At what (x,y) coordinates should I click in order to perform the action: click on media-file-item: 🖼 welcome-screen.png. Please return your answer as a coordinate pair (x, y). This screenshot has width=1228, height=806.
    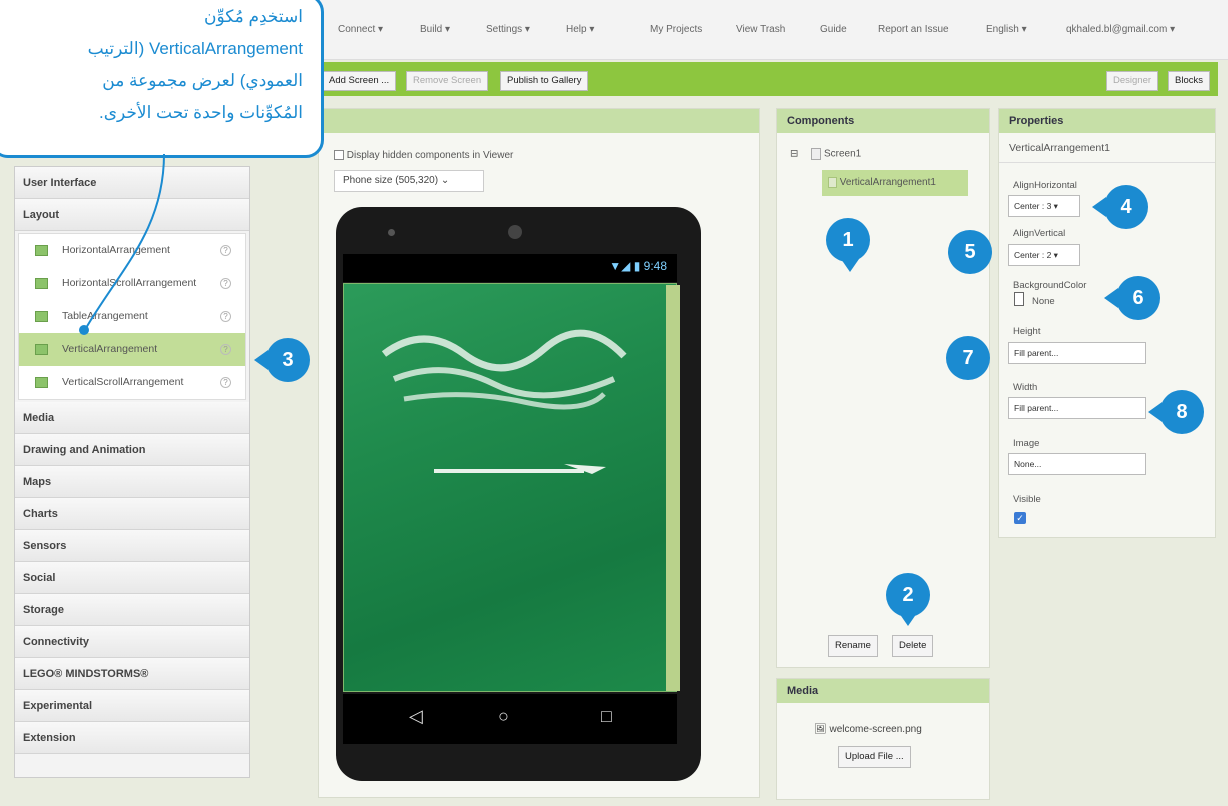
    Looking at the image, I should click on (868, 729).